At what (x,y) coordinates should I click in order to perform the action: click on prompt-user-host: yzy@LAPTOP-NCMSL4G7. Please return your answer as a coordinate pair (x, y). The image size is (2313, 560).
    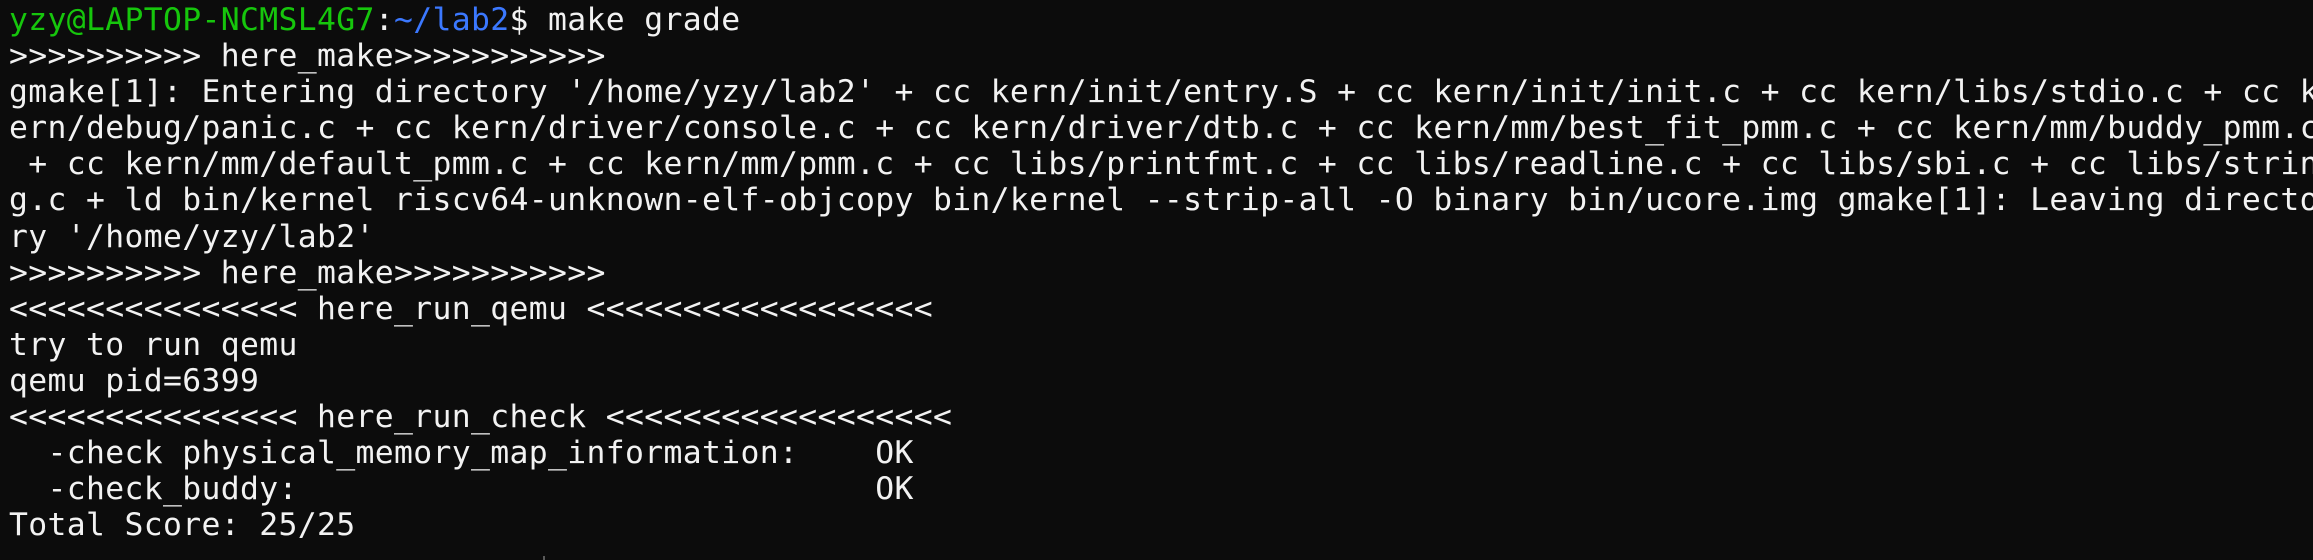
    Looking at the image, I should click on (192, 20).